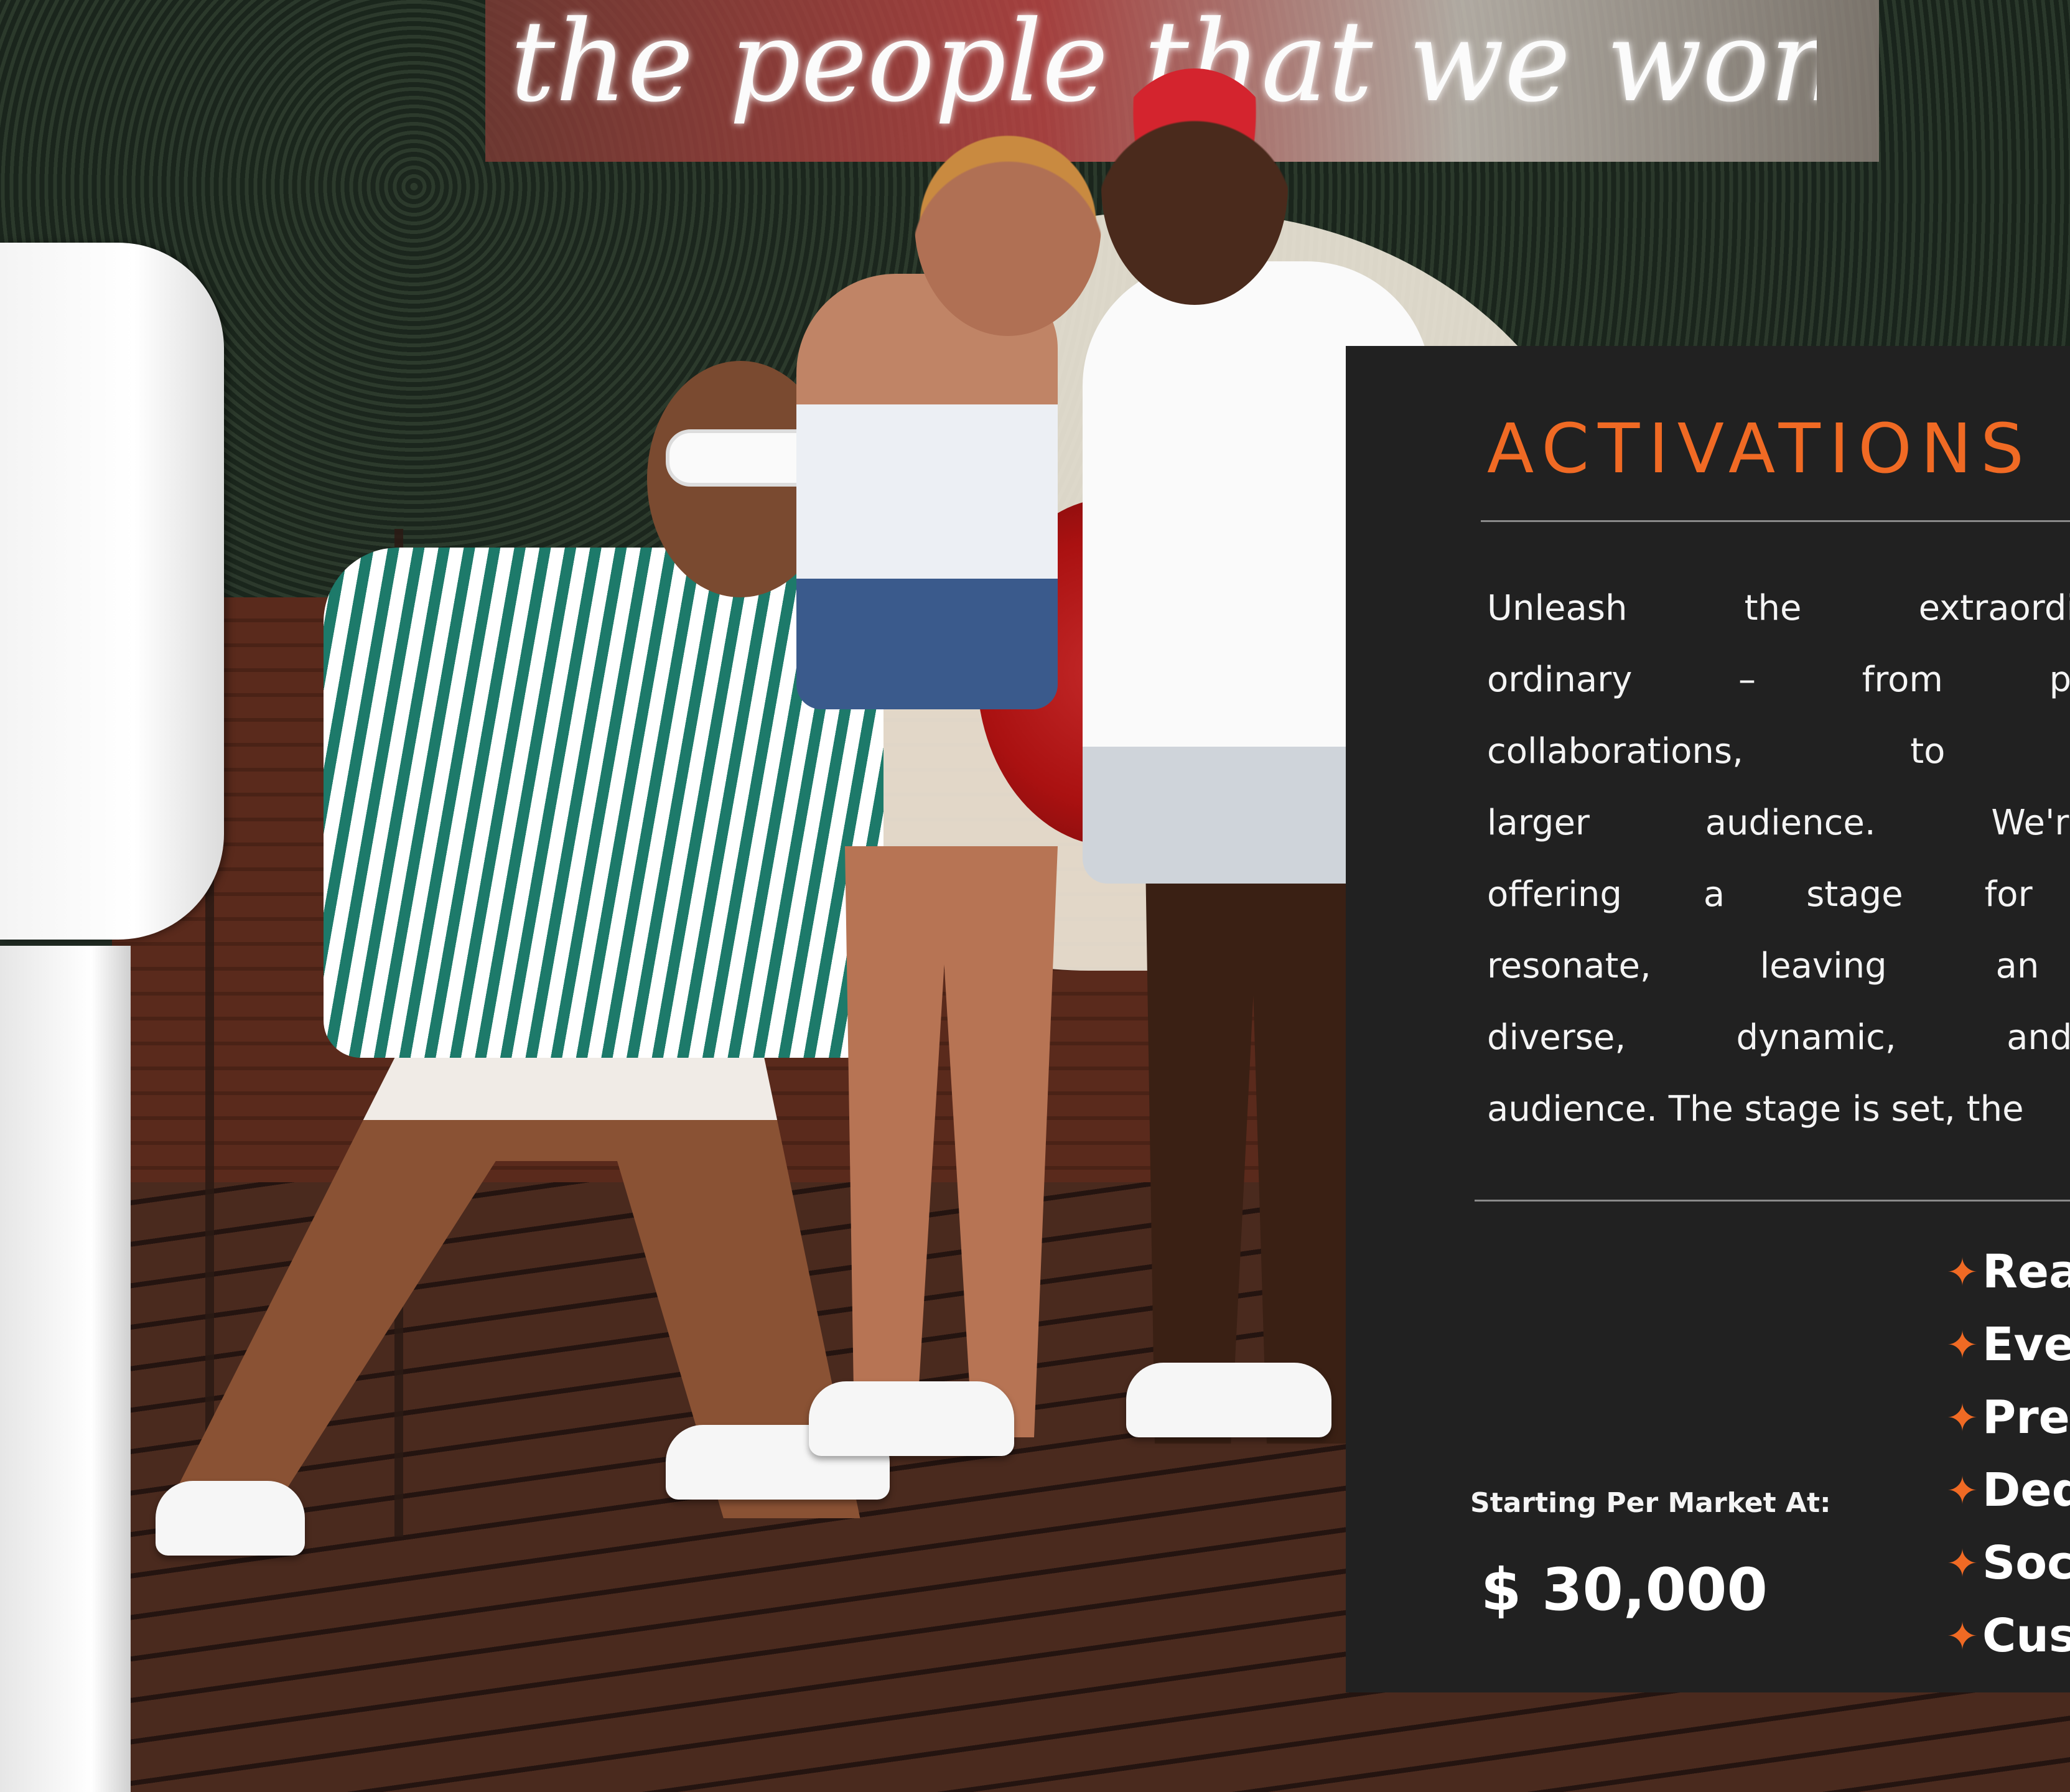 Image resolution: width=2070 pixels, height=1792 pixels. What do you see at coordinates (2026, 1563) in the screenshot?
I see `feature-label: Soc` at bounding box center [2026, 1563].